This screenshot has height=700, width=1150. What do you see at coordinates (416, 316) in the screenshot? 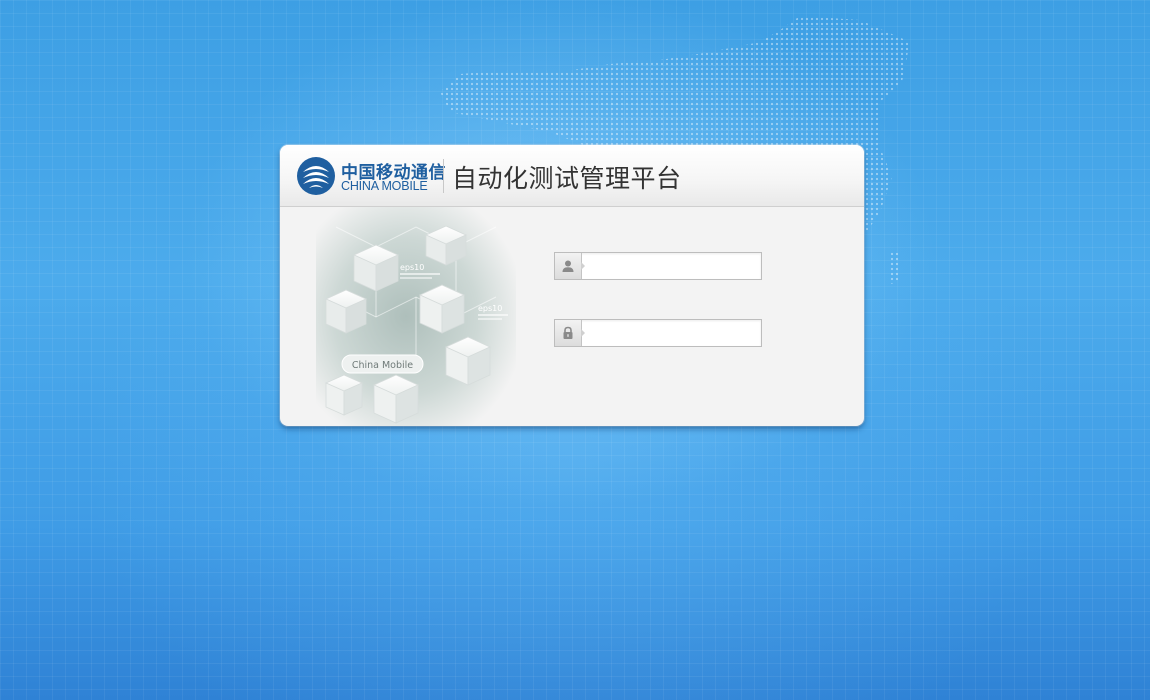
I see `cube-illustration: eps10 eps10 China Mobile` at bounding box center [416, 316].